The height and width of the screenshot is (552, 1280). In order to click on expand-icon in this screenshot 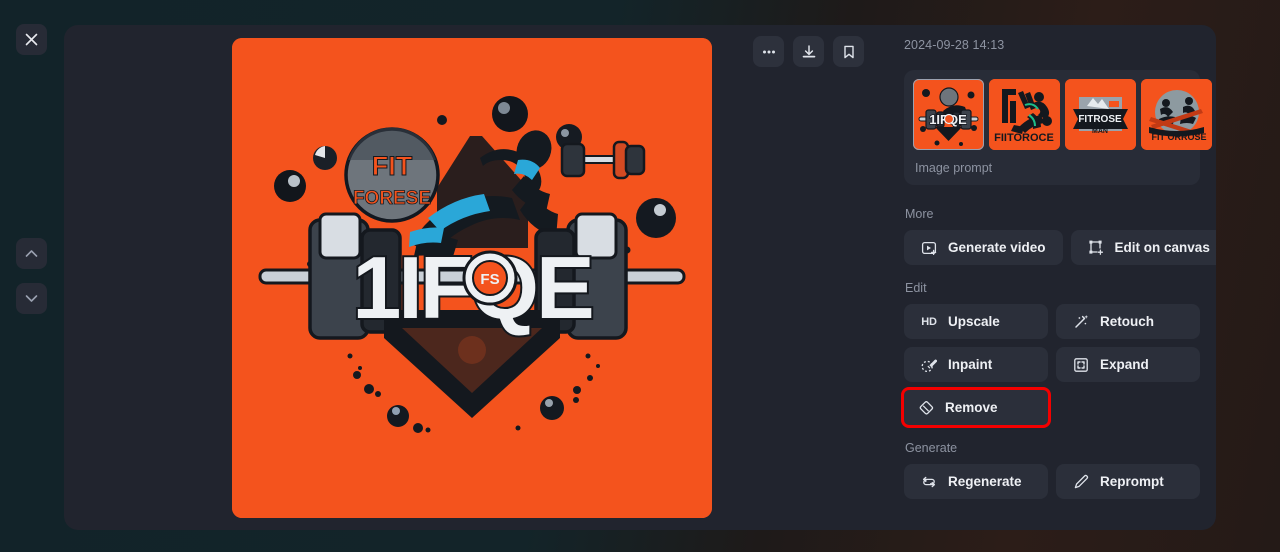, I will do `click(1081, 365)`.